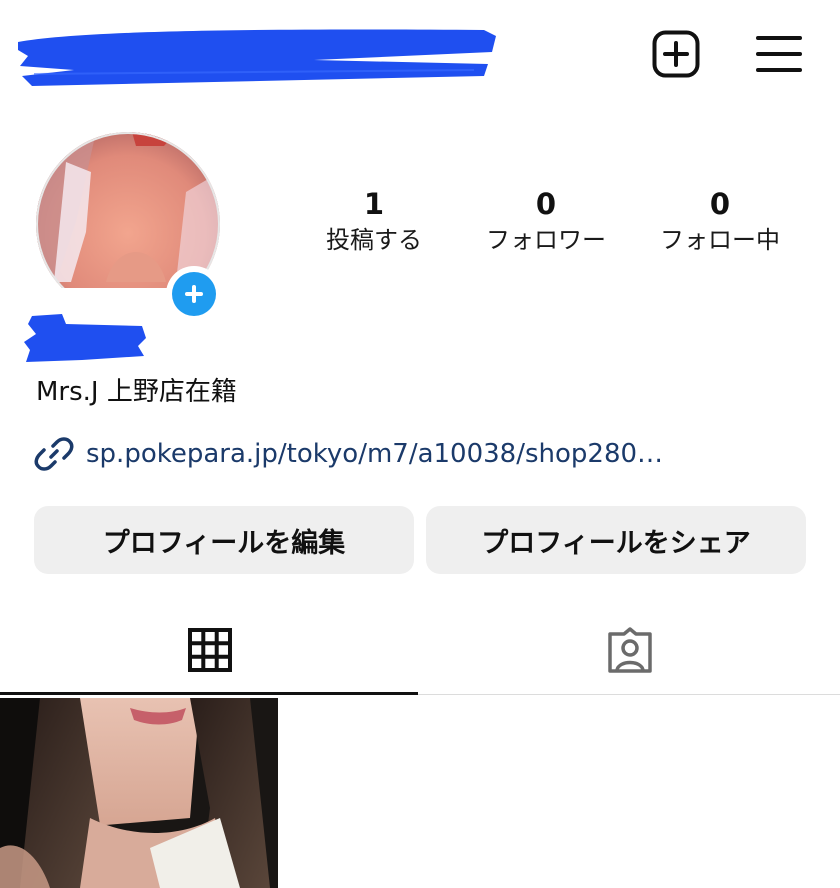  Describe the element at coordinates (546, 240) in the screenshot. I see `followers-label: フォロワー` at that location.